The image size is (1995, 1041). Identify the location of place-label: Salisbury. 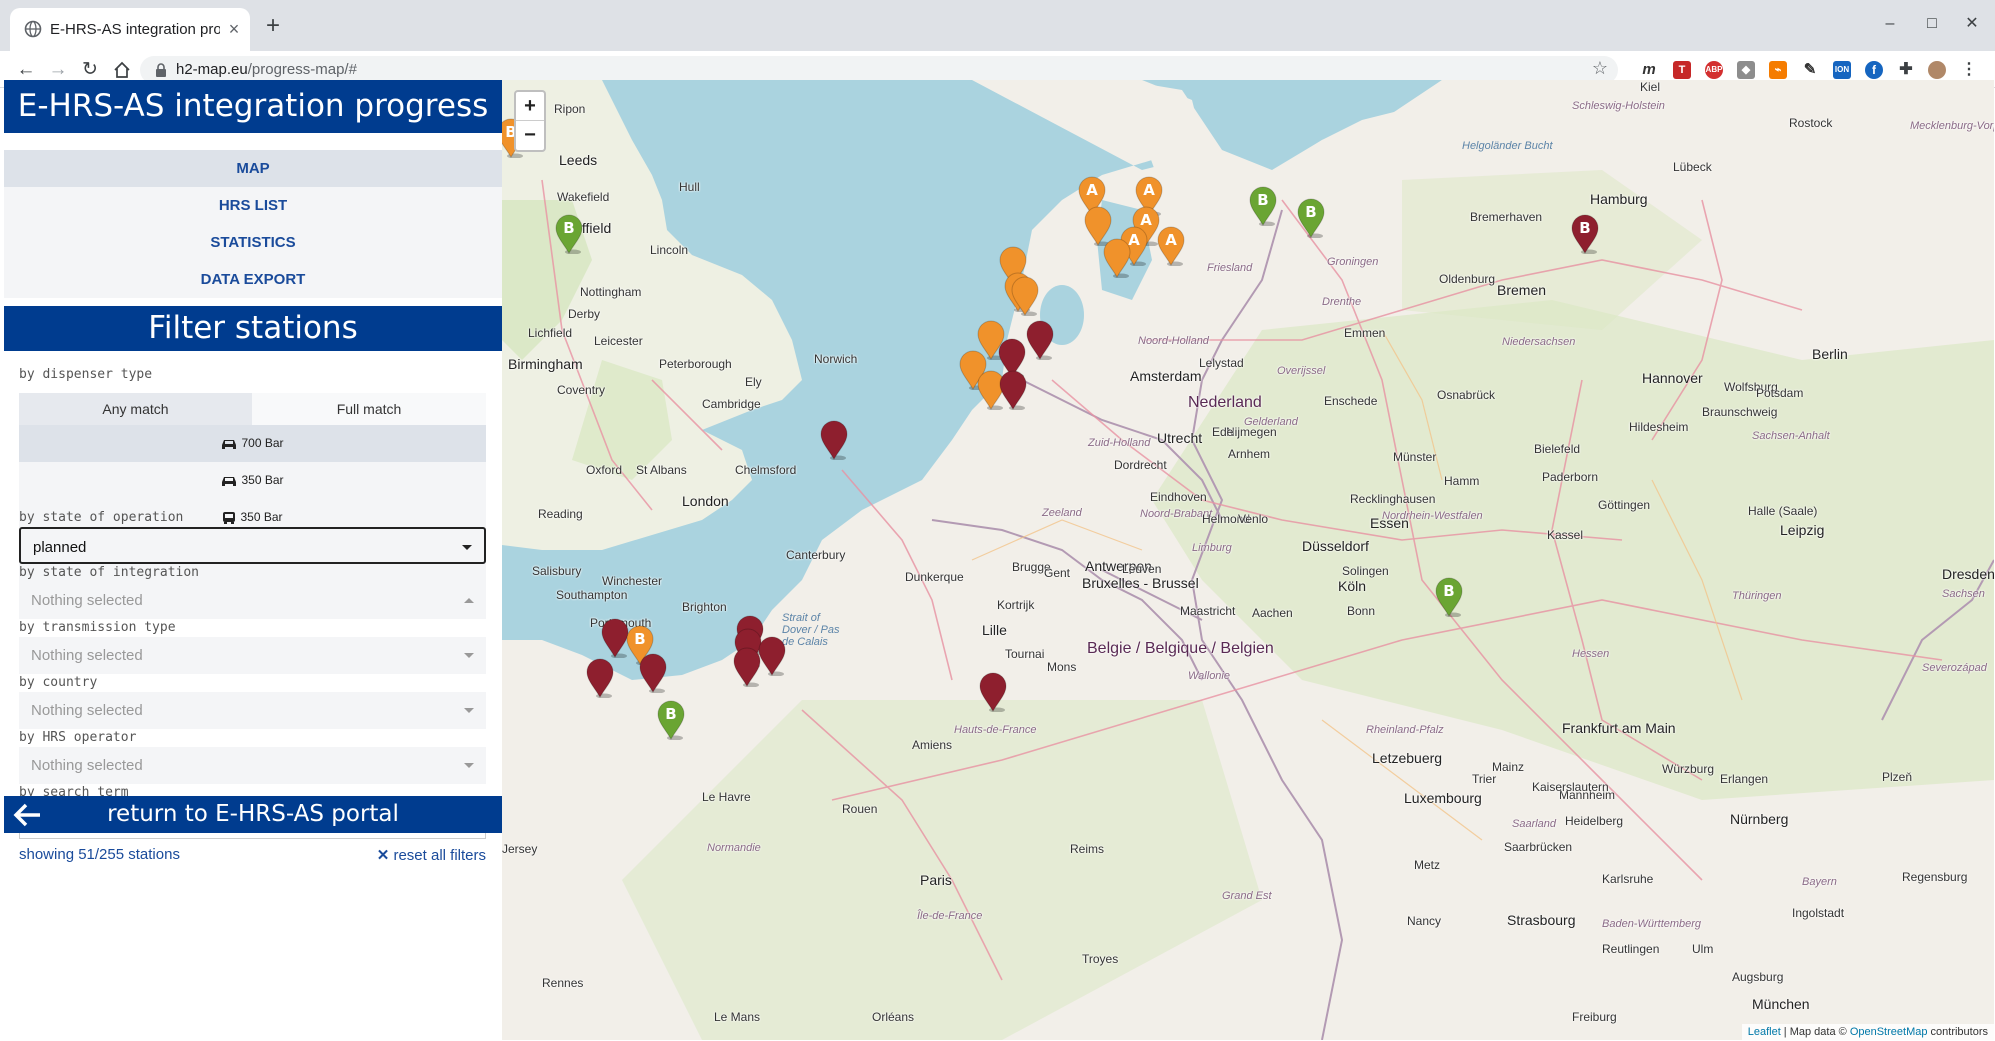
(557, 571).